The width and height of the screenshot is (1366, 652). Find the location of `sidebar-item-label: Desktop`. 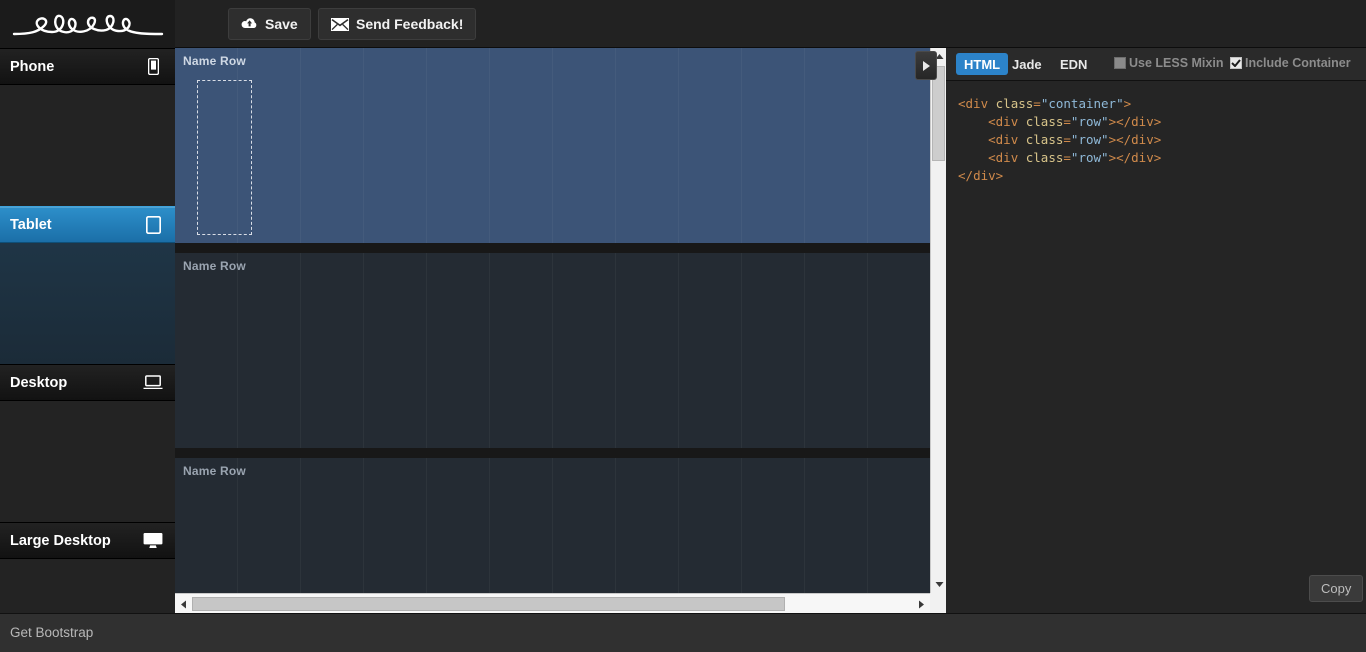

sidebar-item-label: Desktop is located at coordinates (39, 382).